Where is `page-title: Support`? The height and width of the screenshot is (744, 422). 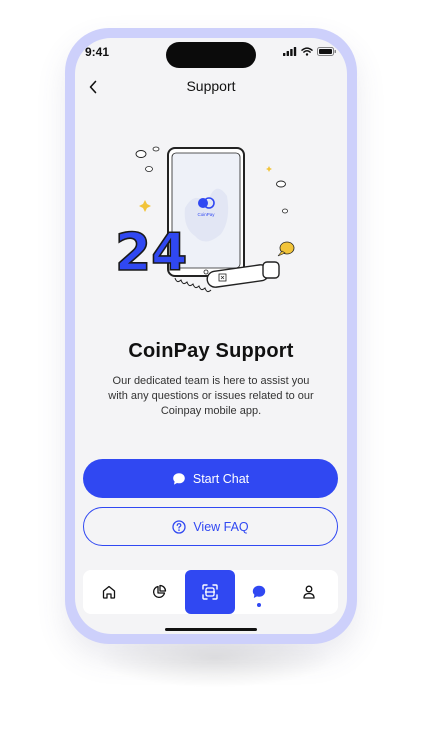 page-title: Support is located at coordinates (211, 86).